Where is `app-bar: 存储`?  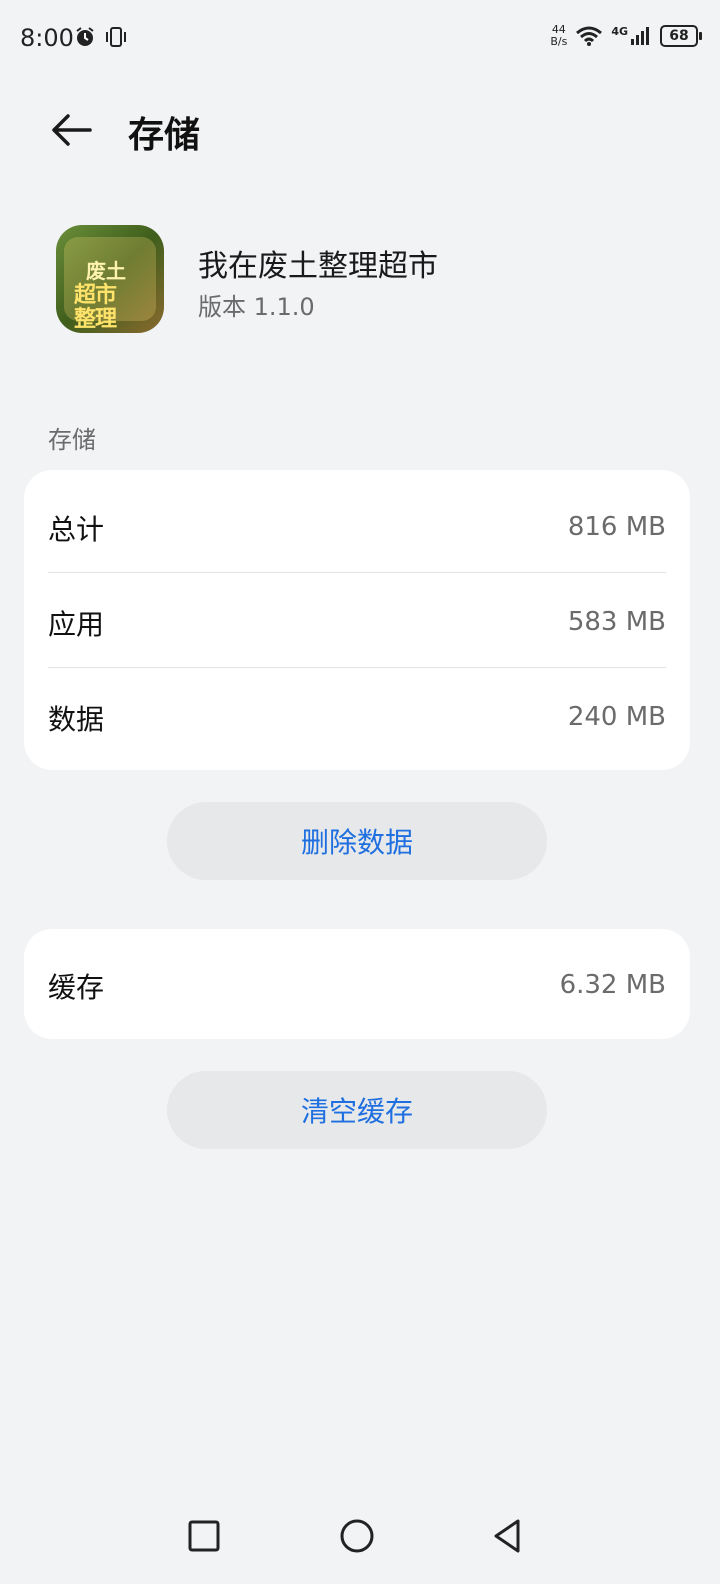 app-bar: 存储 is located at coordinates (360, 130).